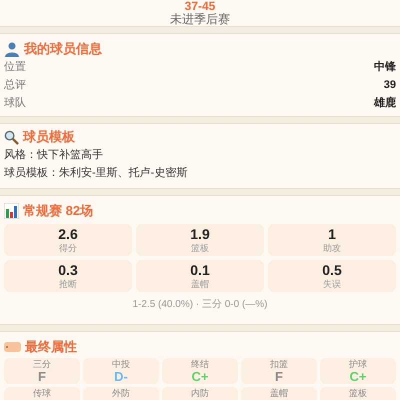 This screenshot has height=400, width=400. What do you see at coordinates (200, 19) in the screenshot?
I see `season-result: 未进季后赛` at bounding box center [200, 19].